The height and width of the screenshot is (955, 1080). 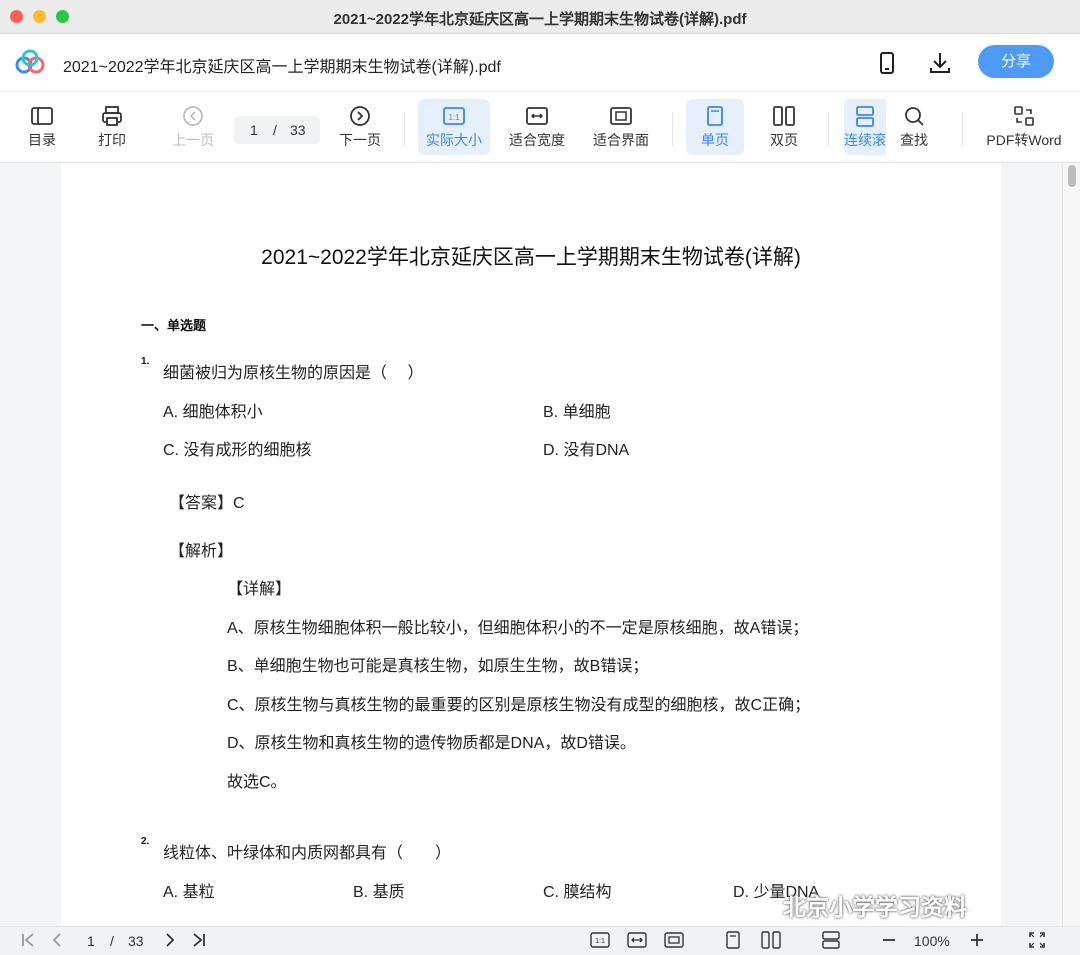 I want to click on page-current: 1, so click(x=254, y=130).